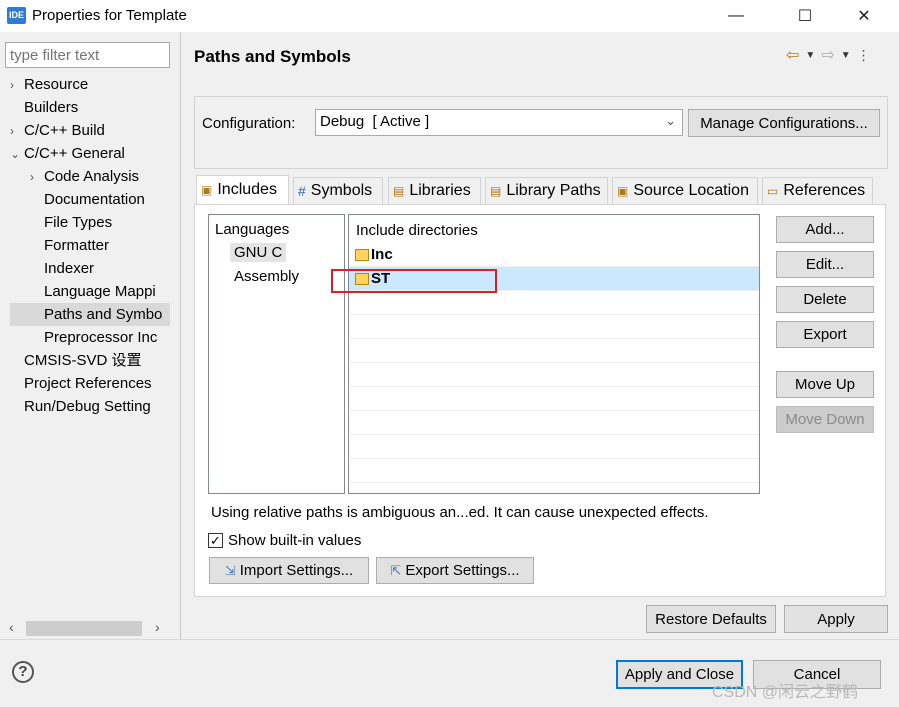  I want to click on sidebar-item-label: Language Mappi, so click(100, 291).